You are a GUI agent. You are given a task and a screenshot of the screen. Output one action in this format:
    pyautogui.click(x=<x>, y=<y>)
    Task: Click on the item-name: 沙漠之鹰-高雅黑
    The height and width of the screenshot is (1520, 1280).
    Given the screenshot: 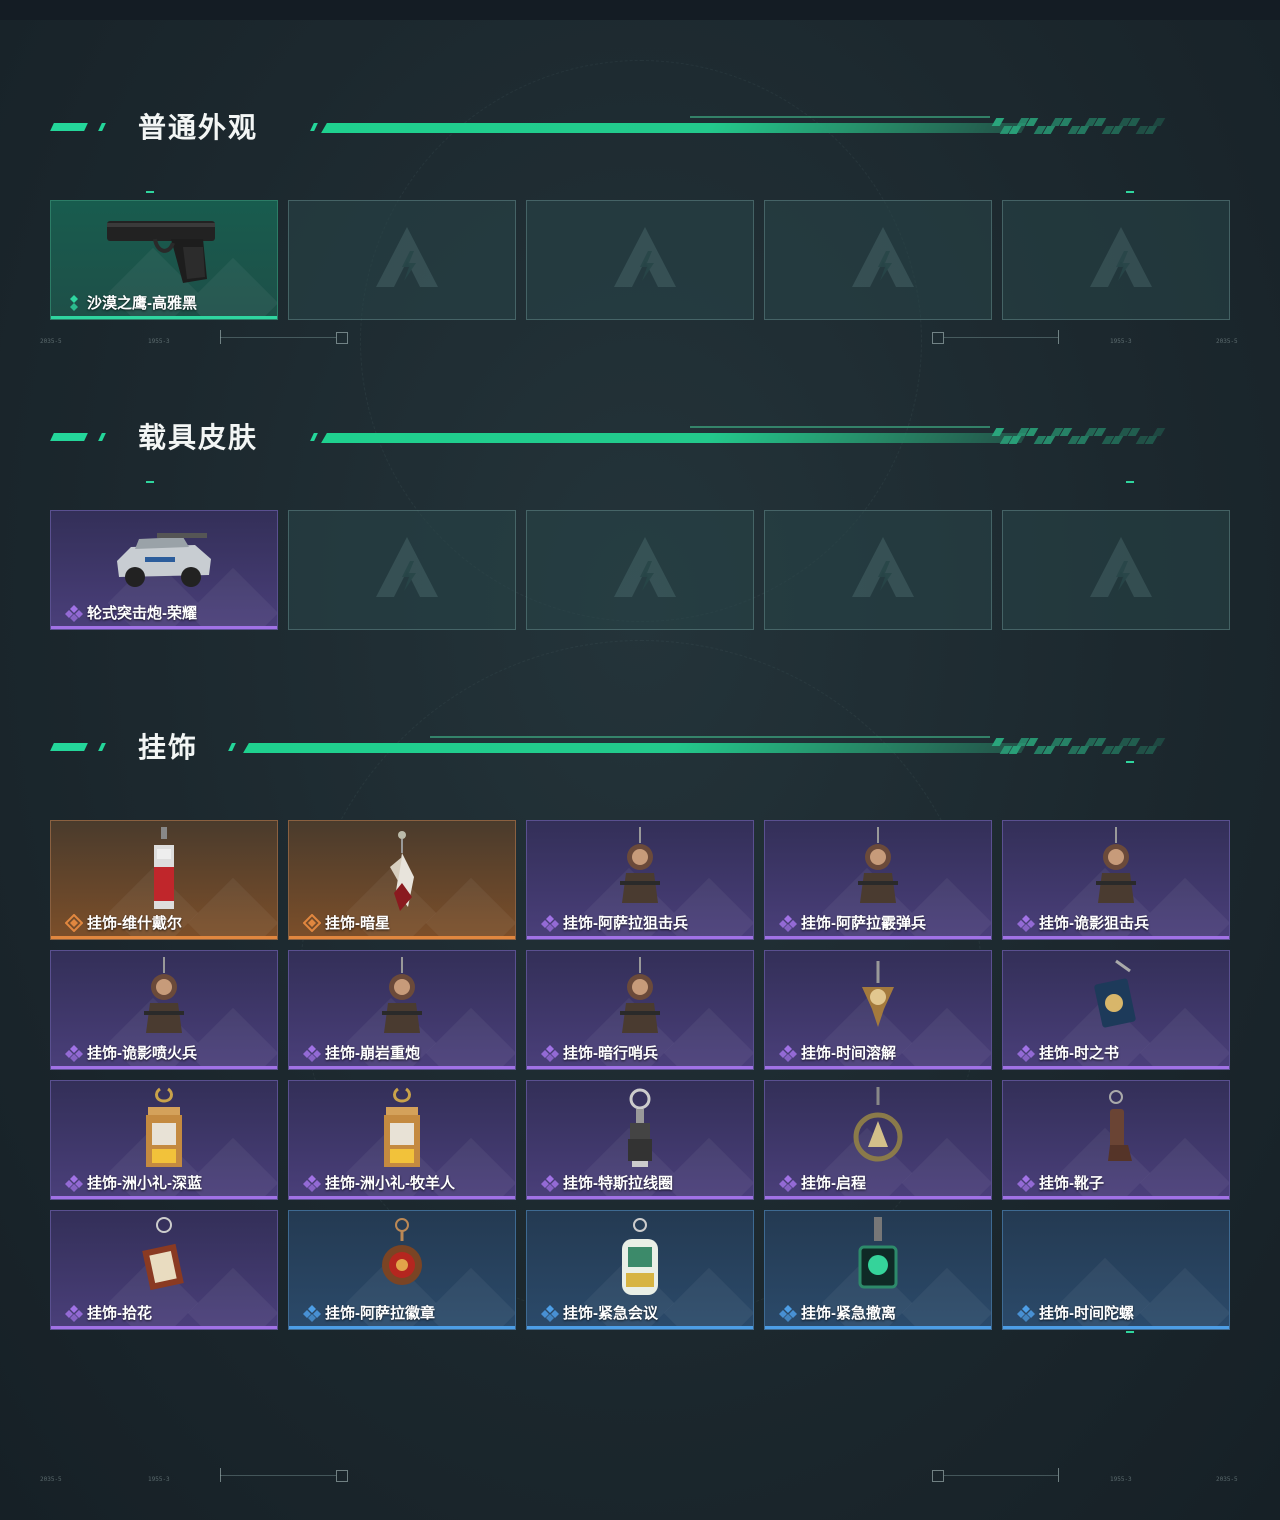 What is the action you would take?
    pyautogui.click(x=142, y=303)
    